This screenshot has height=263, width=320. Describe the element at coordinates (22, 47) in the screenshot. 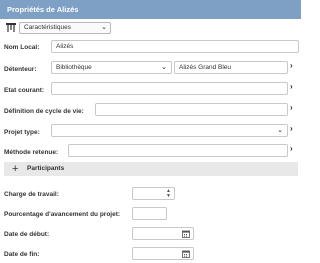

I see `nom-local-label: Nom Local:` at that location.